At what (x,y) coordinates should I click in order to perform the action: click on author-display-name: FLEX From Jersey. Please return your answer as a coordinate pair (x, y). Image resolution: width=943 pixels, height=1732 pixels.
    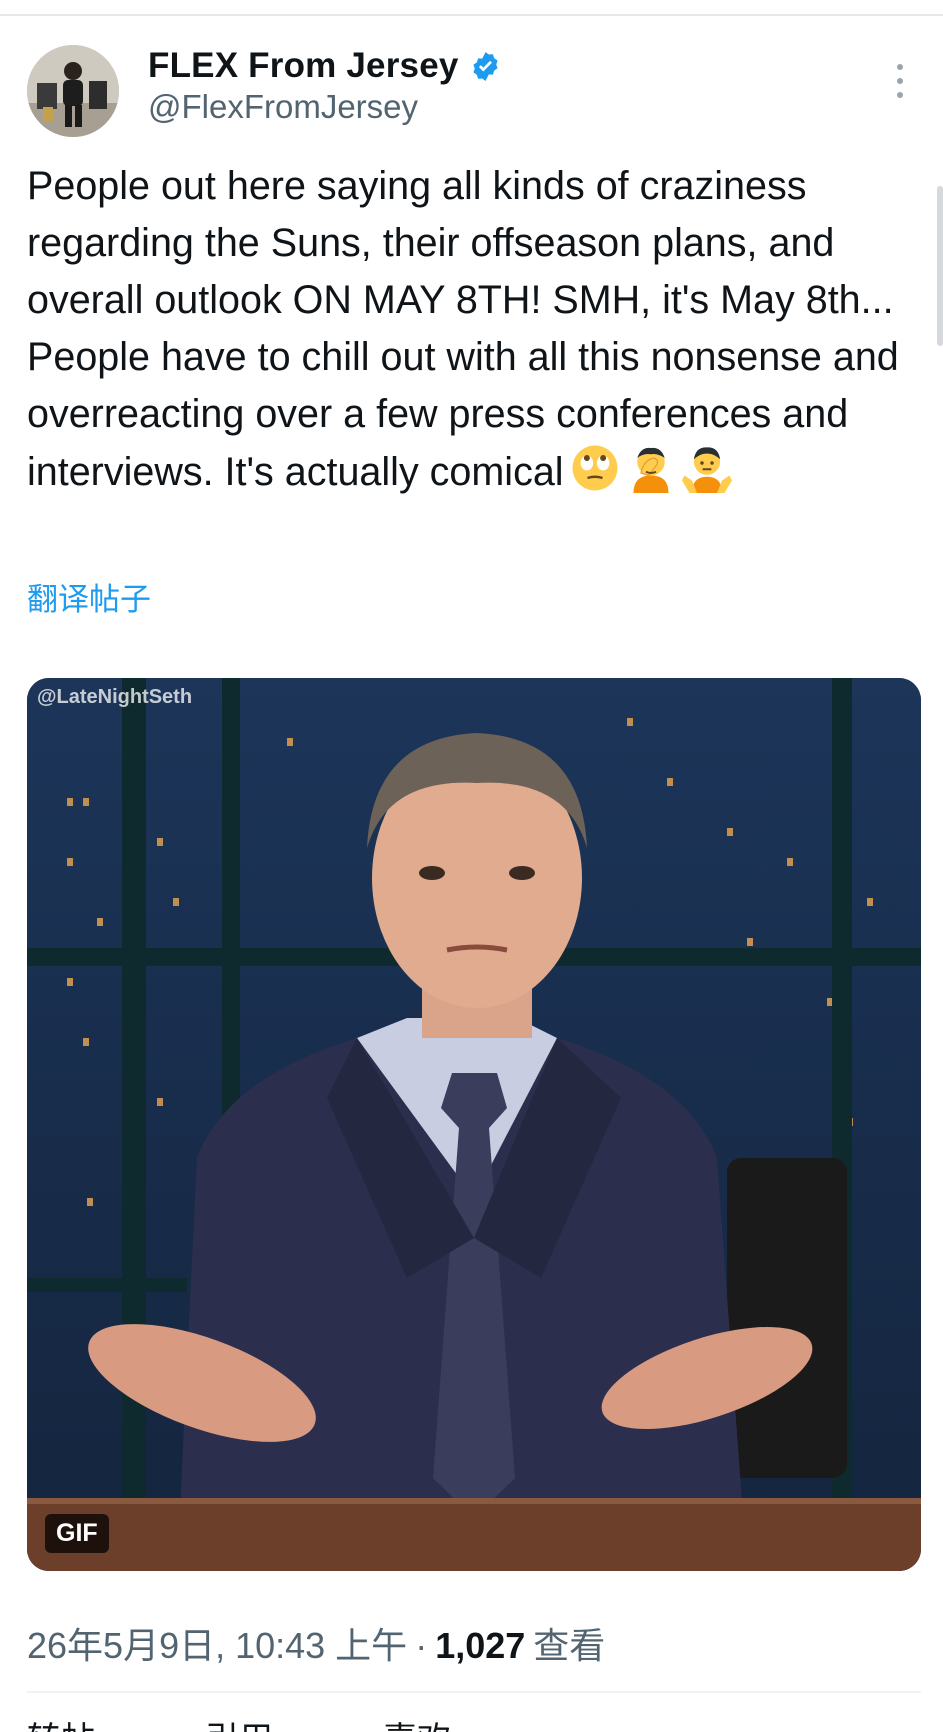
    Looking at the image, I should click on (303, 66).